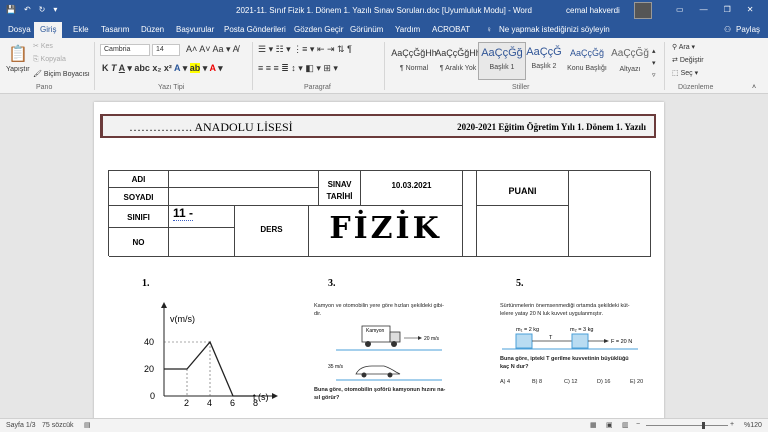 The height and width of the screenshot is (432, 768). Describe the element at coordinates (407, 29) in the screenshot. I see `tab-help: Yardım` at that location.